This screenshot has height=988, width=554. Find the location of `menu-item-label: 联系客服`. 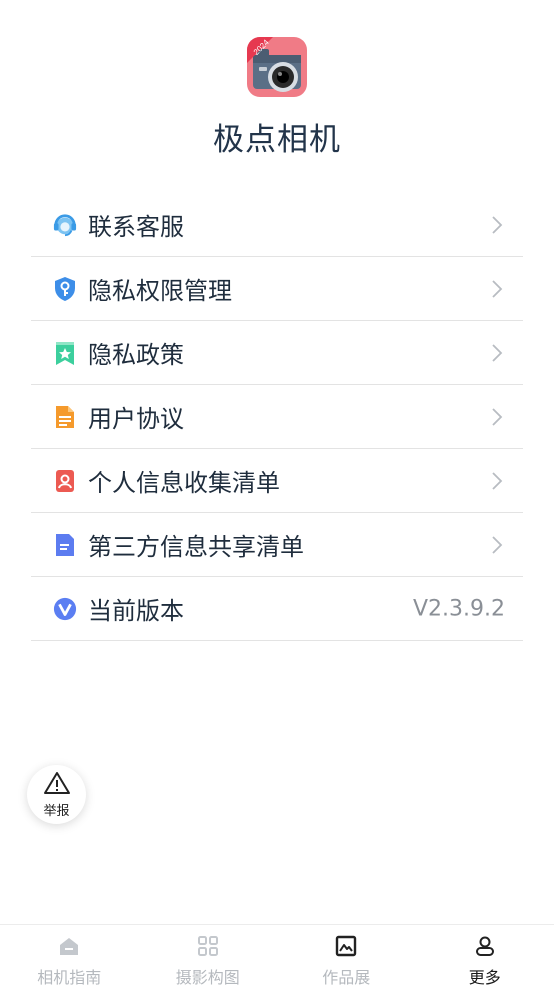

menu-item-label: 联系客服 is located at coordinates (136, 224).